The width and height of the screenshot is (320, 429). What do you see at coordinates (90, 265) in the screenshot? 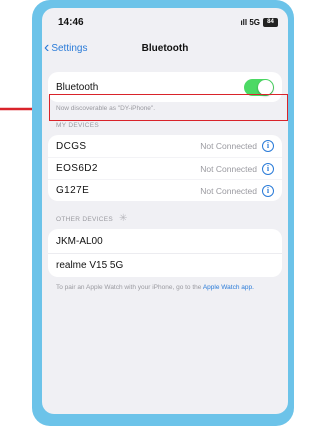
I see `device-name: realme V15 5G` at bounding box center [90, 265].